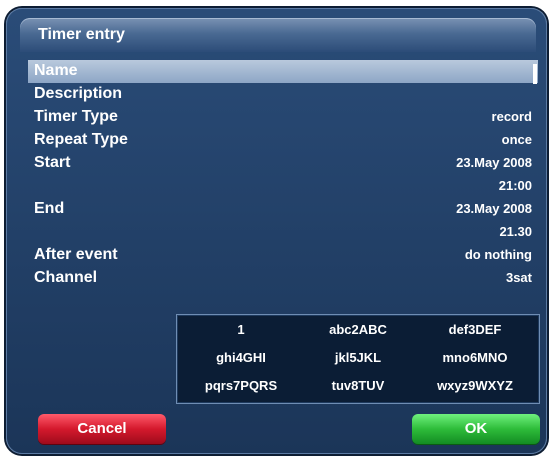 This screenshot has width=553, height=460. I want to click on field-timer-type: Timer Type record, so click(283, 117).